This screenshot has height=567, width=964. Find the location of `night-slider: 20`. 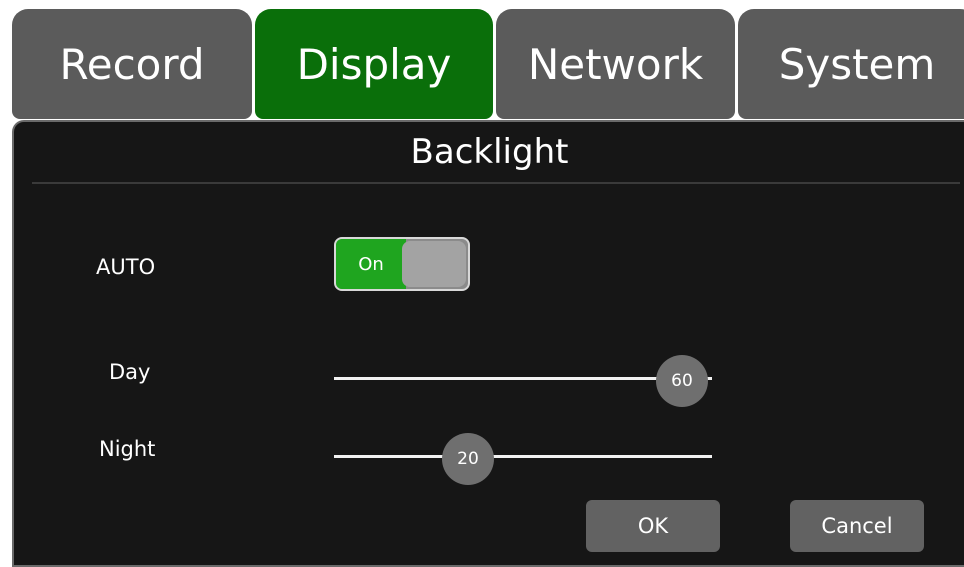

night-slider: 20 is located at coordinates (524, 459).